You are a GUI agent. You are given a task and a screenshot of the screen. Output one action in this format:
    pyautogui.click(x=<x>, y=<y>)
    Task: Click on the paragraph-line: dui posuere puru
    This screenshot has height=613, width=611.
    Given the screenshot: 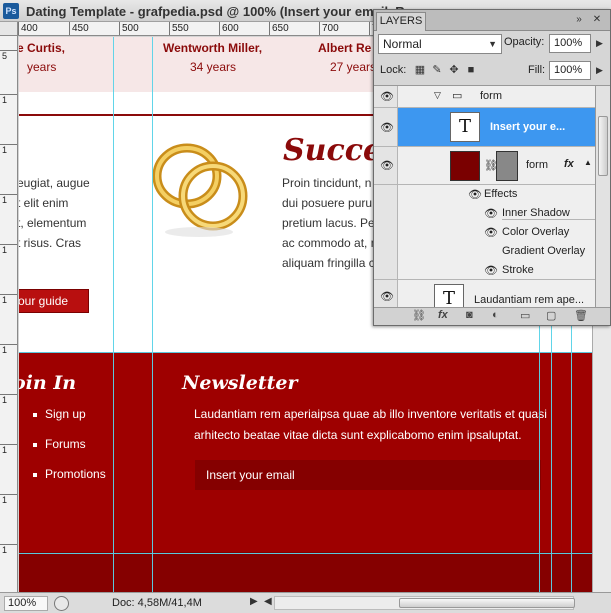 What is the action you would take?
    pyautogui.click(x=327, y=203)
    